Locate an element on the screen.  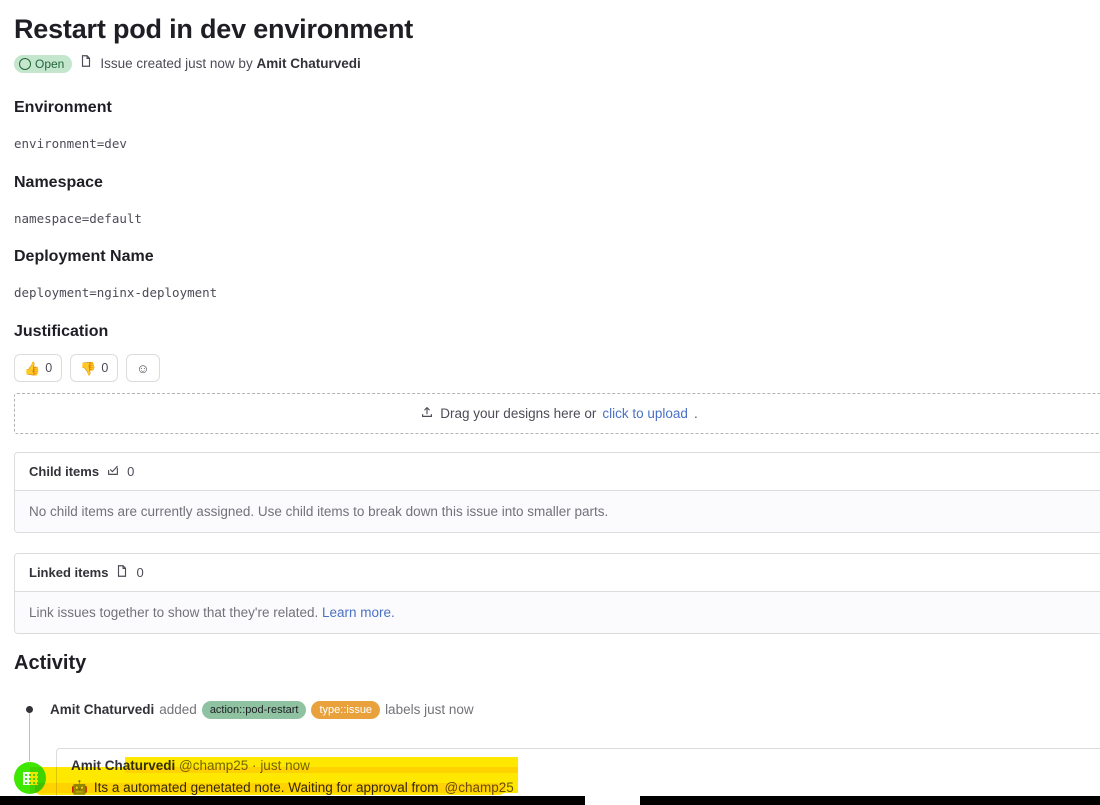
smiley-icon: ☺ is located at coordinates (143, 368).